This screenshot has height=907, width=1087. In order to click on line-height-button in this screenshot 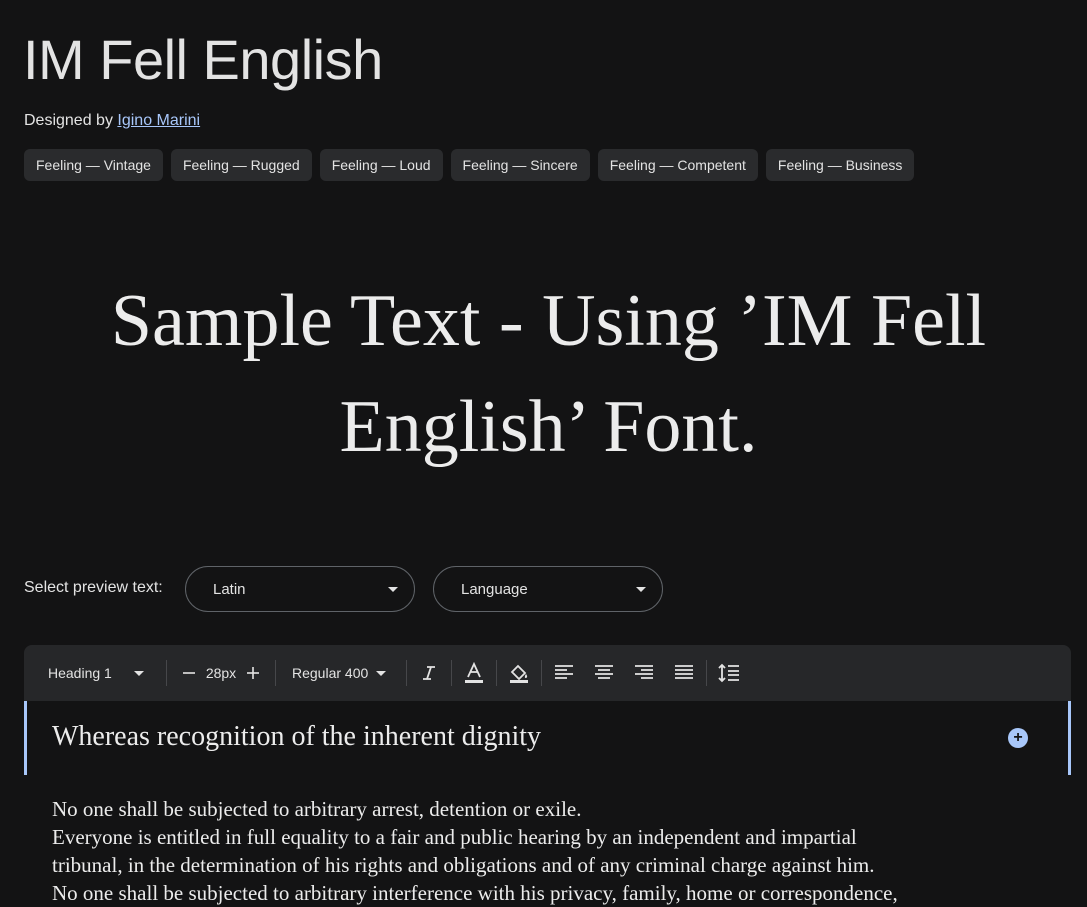, I will do `click(729, 673)`.